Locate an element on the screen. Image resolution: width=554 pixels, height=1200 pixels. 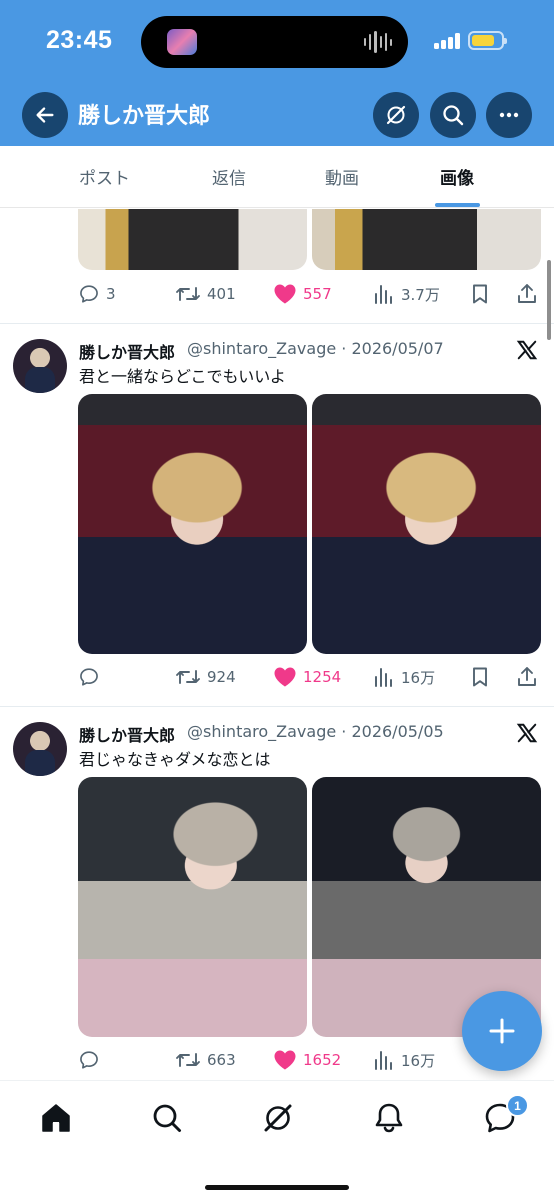
views-button: 3.7万 is located at coordinates (406, 294).